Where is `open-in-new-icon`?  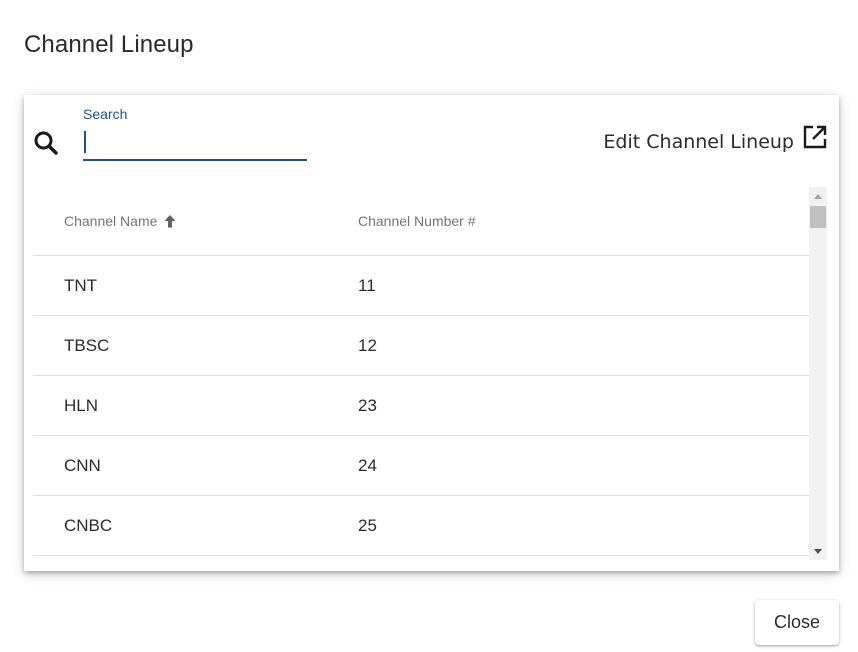 open-in-new-icon is located at coordinates (815, 137).